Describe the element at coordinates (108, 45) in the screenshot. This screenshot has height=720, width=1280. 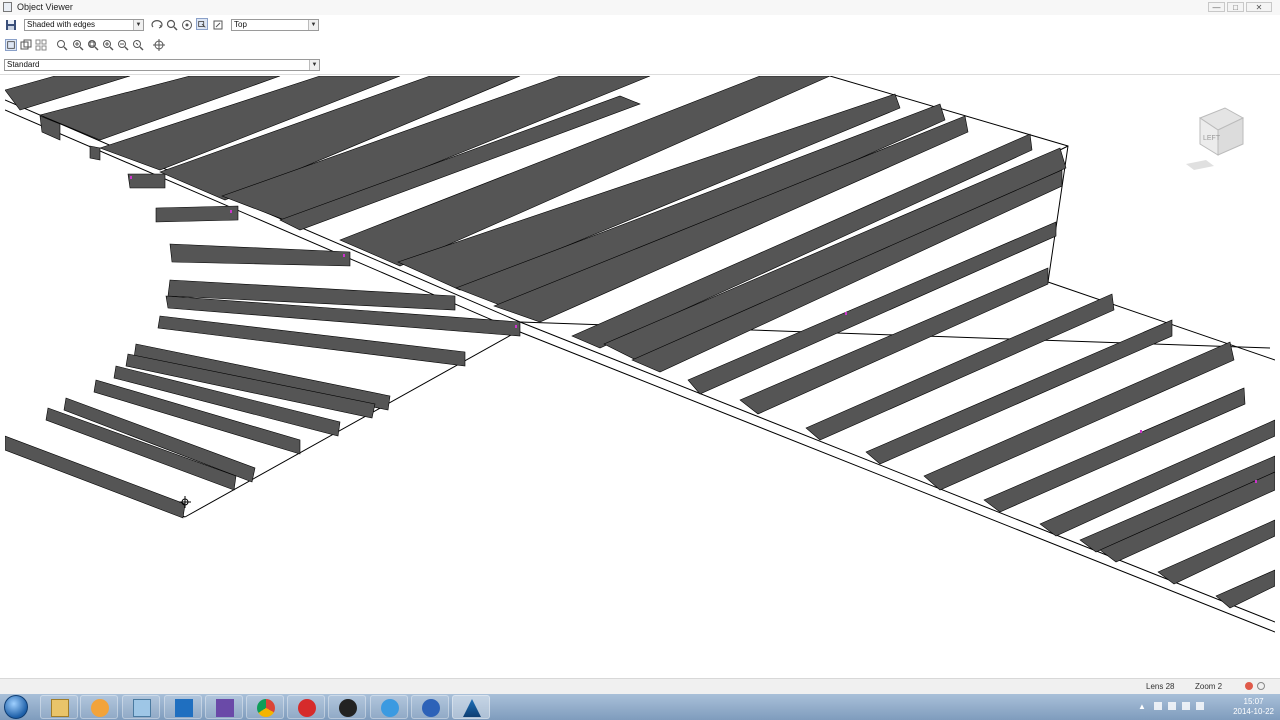
I see `zoom-extents-icon` at that location.